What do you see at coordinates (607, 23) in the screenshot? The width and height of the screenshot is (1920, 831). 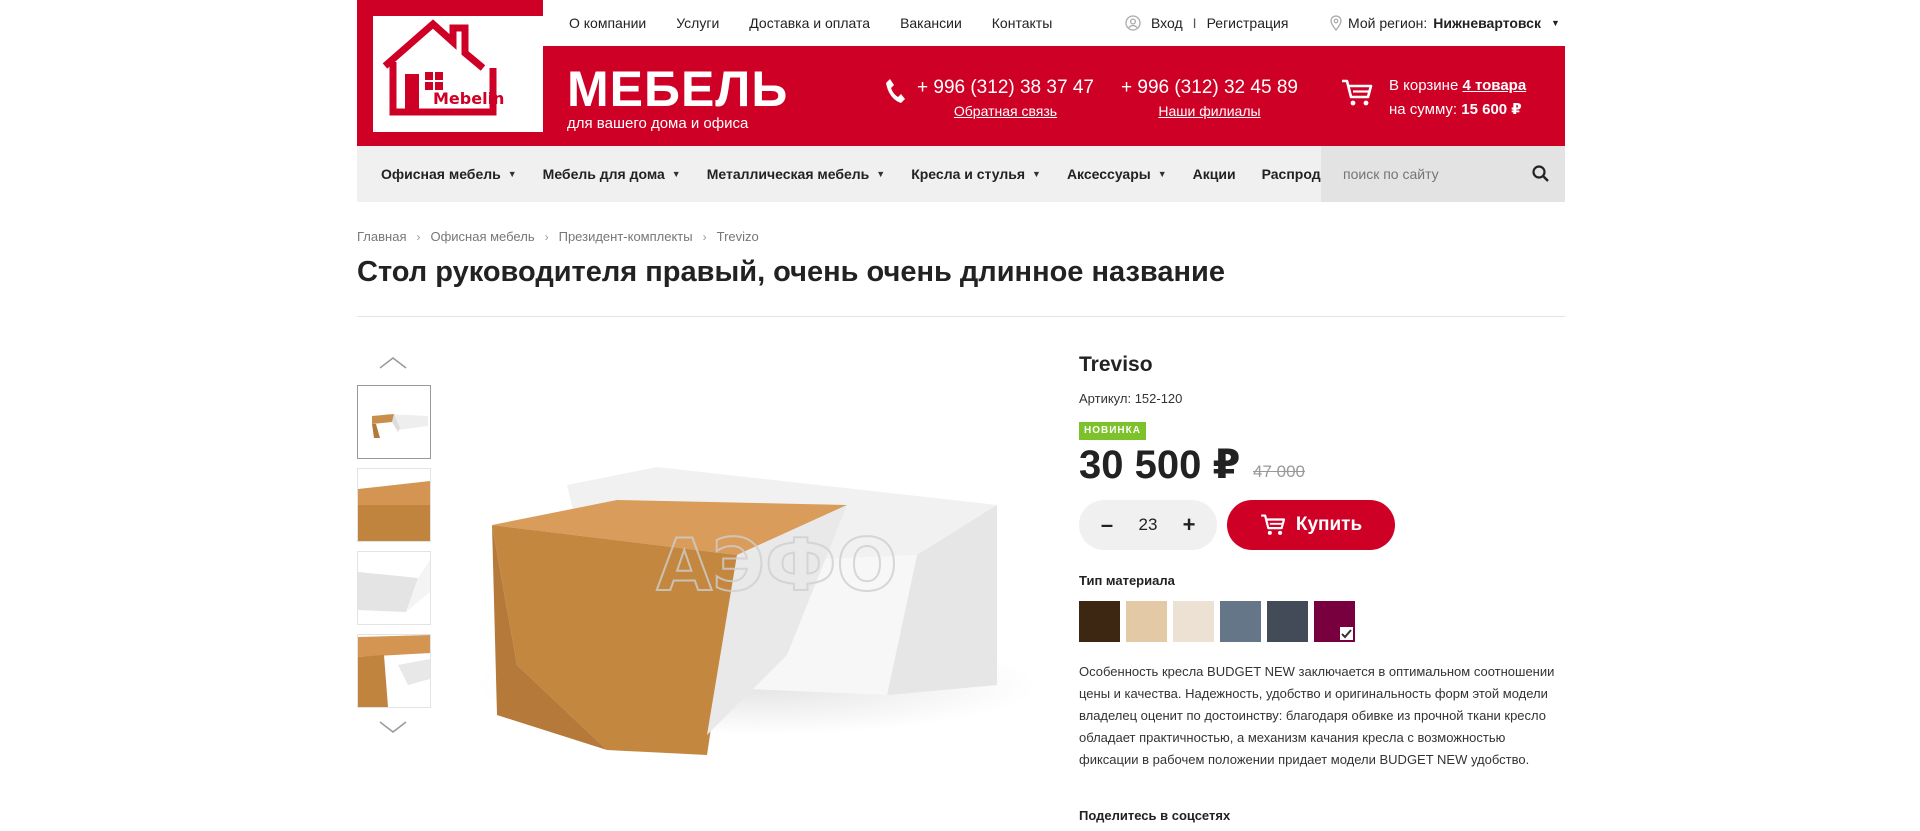 I see `topnav-about: О компании` at bounding box center [607, 23].